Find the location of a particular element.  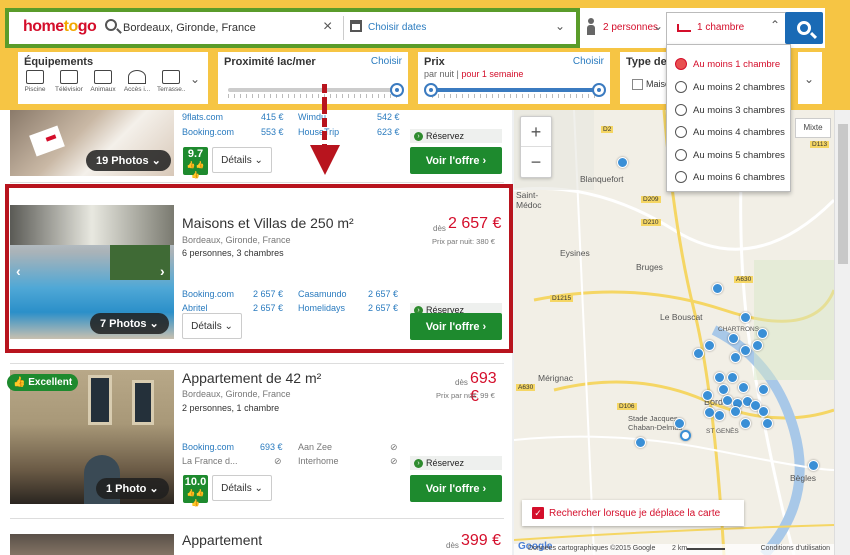

slider-handle is located at coordinates (397, 90).